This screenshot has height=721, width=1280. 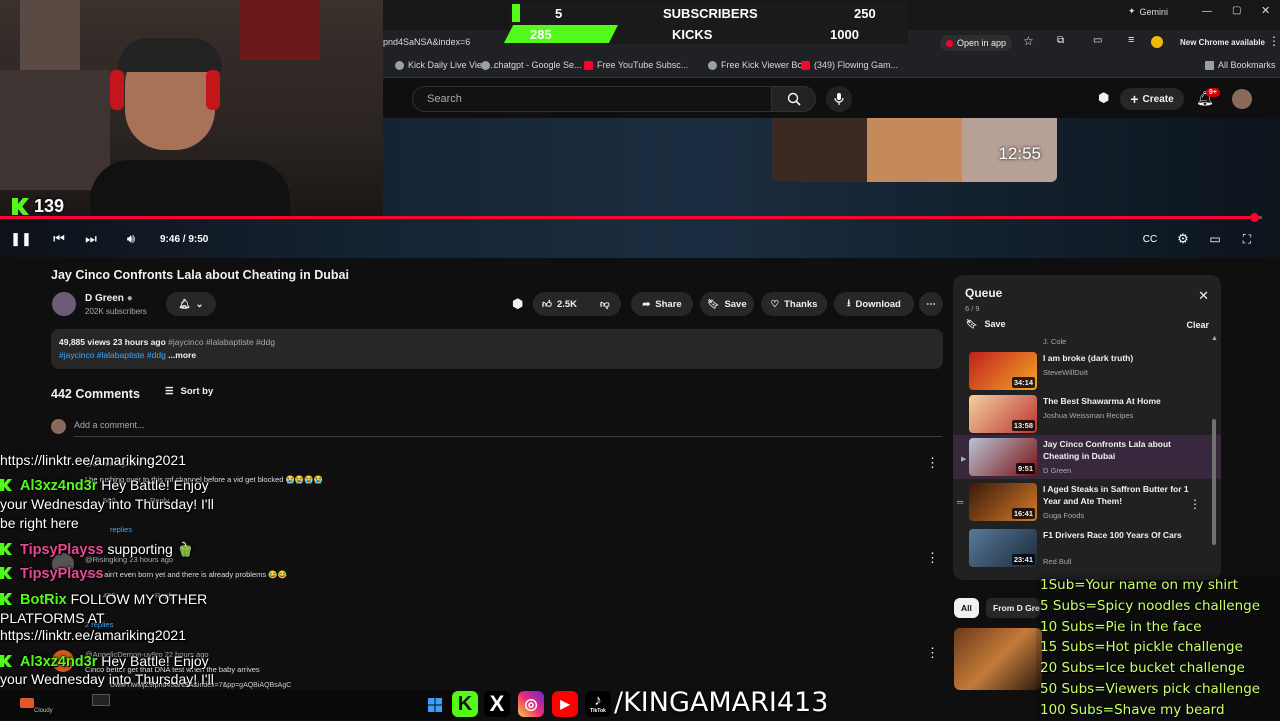 What do you see at coordinates (1003, 502) in the screenshot?
I see `queue-thumbnail: 16:41` at bounding box center [1003, 502].